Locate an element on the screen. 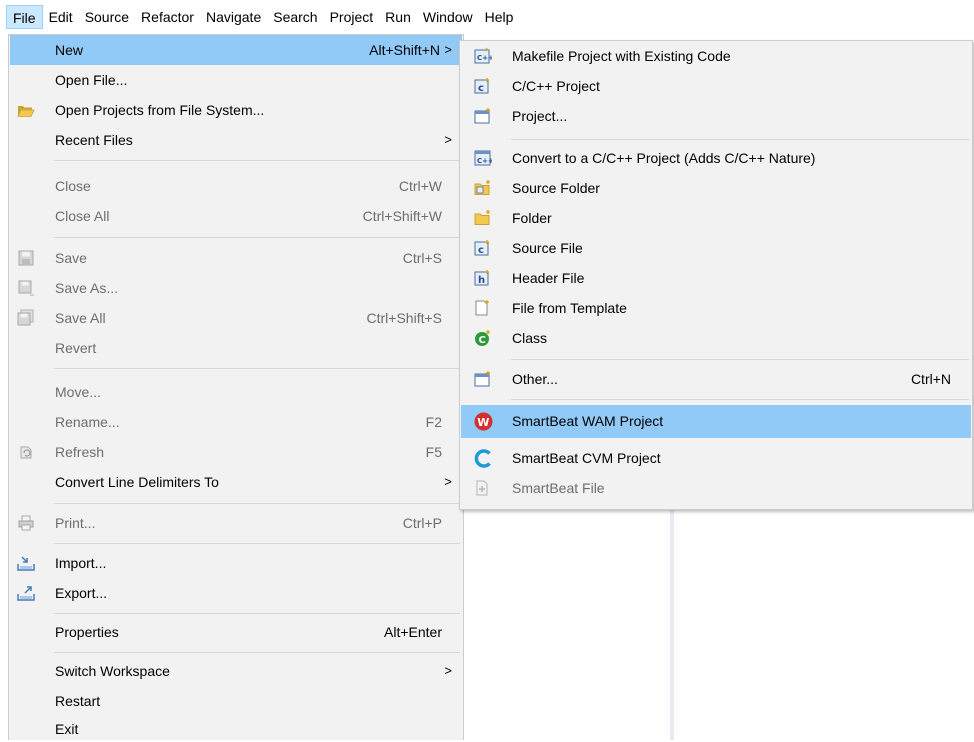 This screenshot has height=742, width=974. menu-item-label: Exit is located at coordinates (67, 729).